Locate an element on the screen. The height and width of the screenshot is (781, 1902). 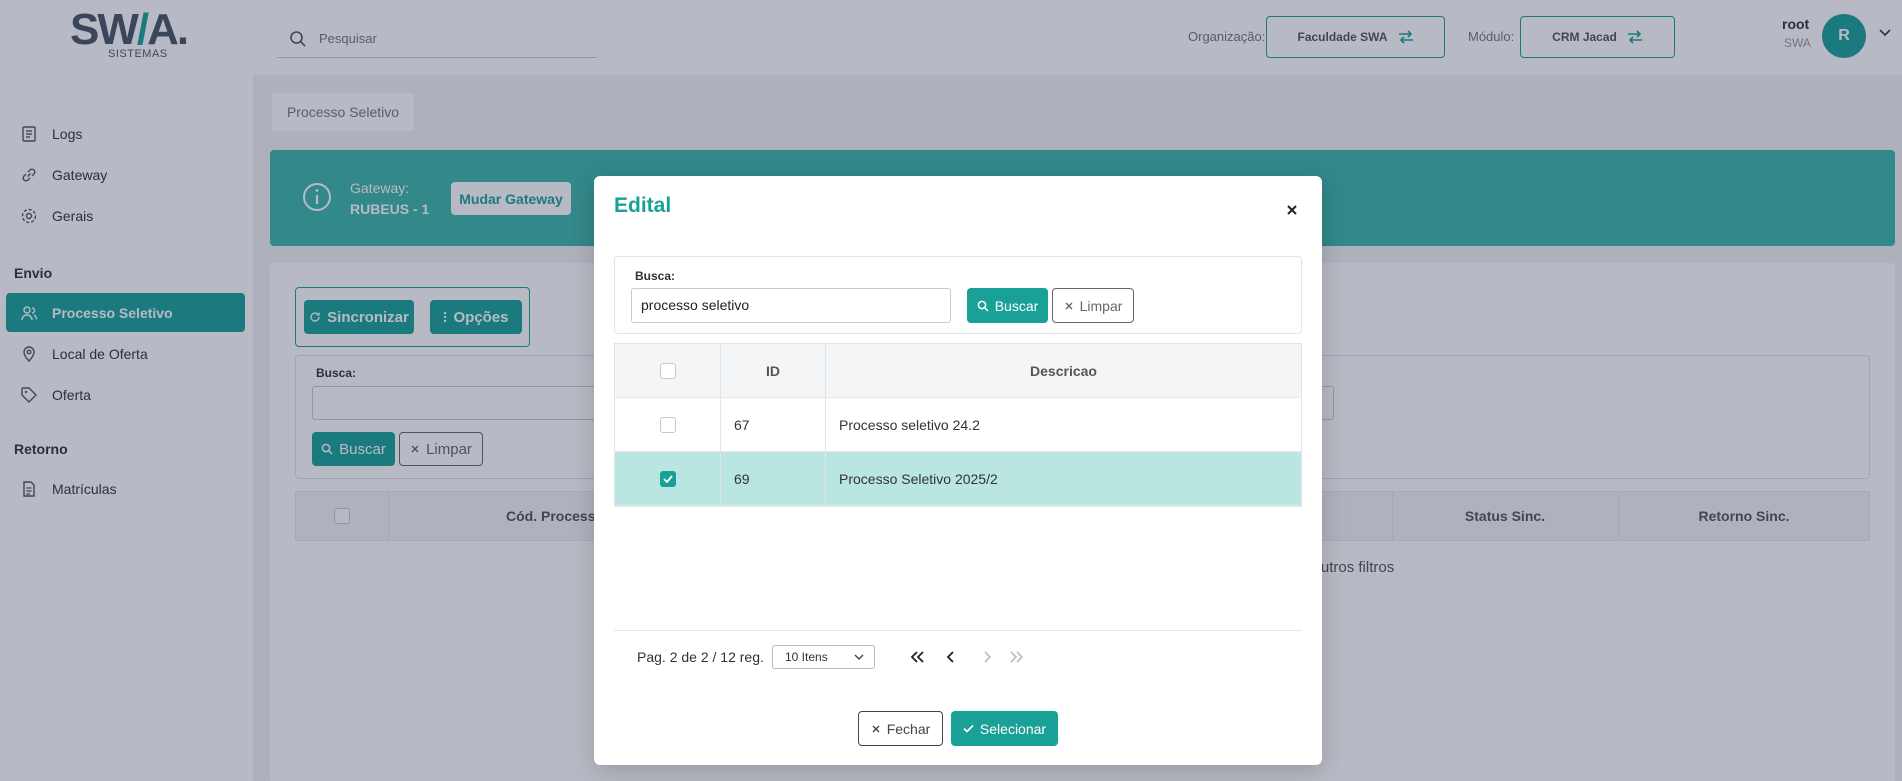
modal-filter-panel: Busca: processo seletivo Buscar Limpar is located at coordinates (958, 295).